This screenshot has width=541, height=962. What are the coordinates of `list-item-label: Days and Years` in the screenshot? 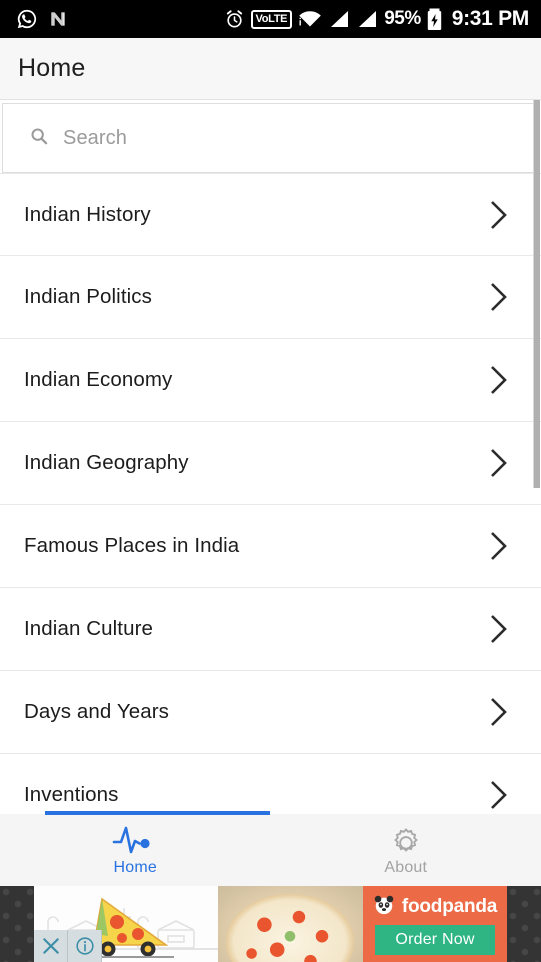 It's located at (96, 711).